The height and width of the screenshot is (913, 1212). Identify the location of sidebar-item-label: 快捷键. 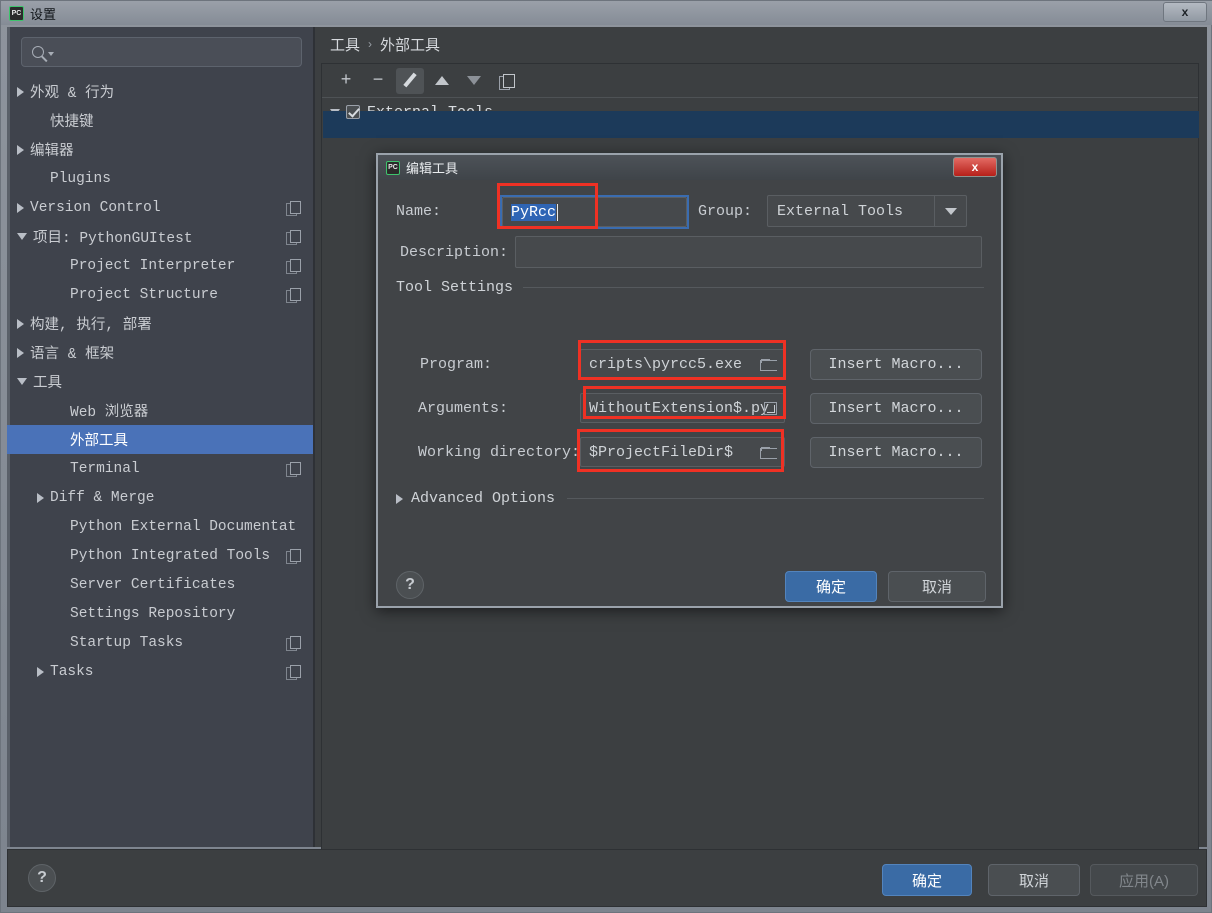
(72, 123).